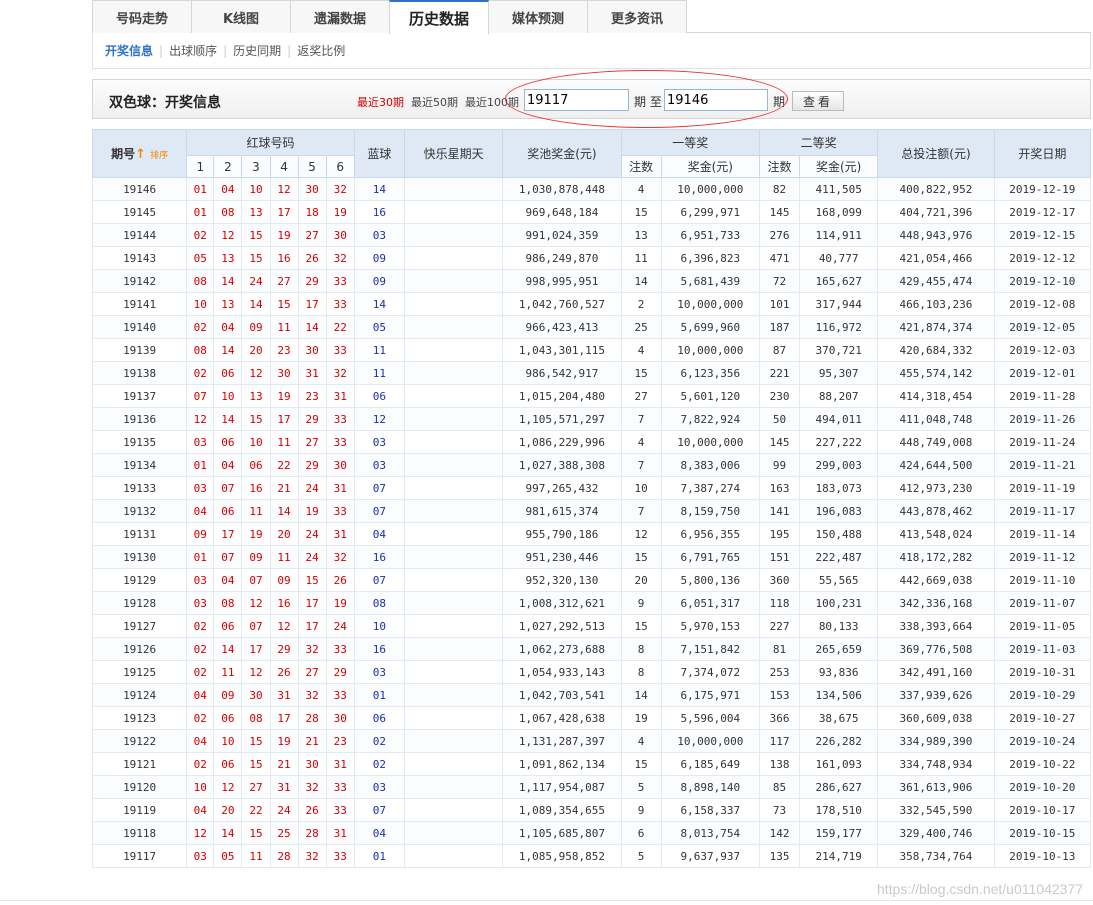  What do you see at coordinates (710, 465) in the screenshot?
I see `first-prize-amount-cell: 8,383,006` at bounding box center [710, 465].